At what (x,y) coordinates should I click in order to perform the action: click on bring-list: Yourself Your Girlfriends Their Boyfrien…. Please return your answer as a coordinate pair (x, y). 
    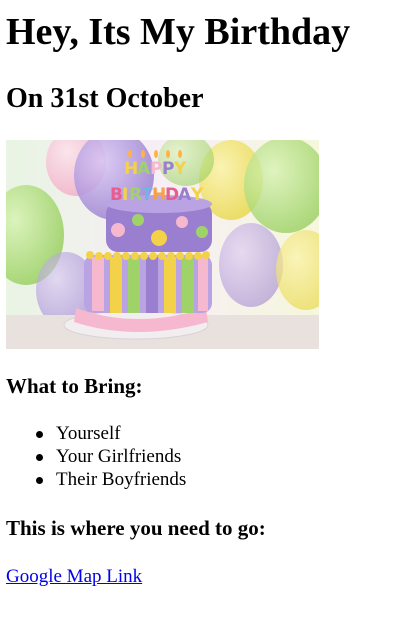
    Looking at the image, I should click on (96, 456).